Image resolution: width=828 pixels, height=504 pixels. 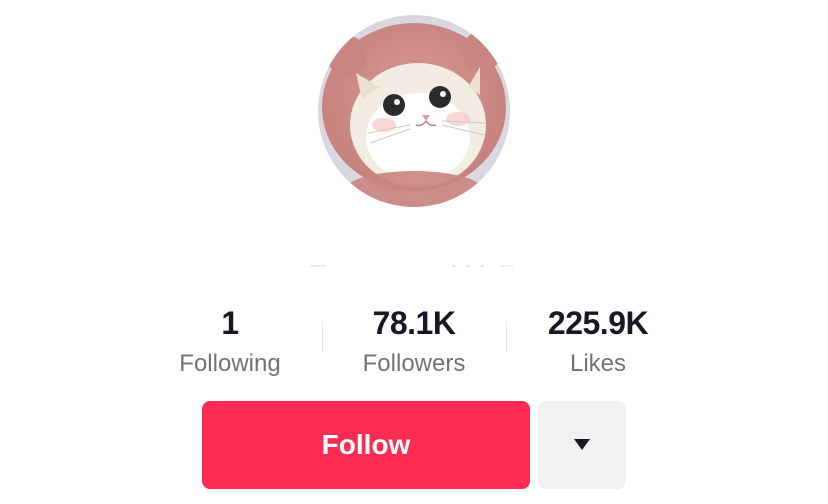 I want to click on profile-avatar, so click(x=414, y=111).